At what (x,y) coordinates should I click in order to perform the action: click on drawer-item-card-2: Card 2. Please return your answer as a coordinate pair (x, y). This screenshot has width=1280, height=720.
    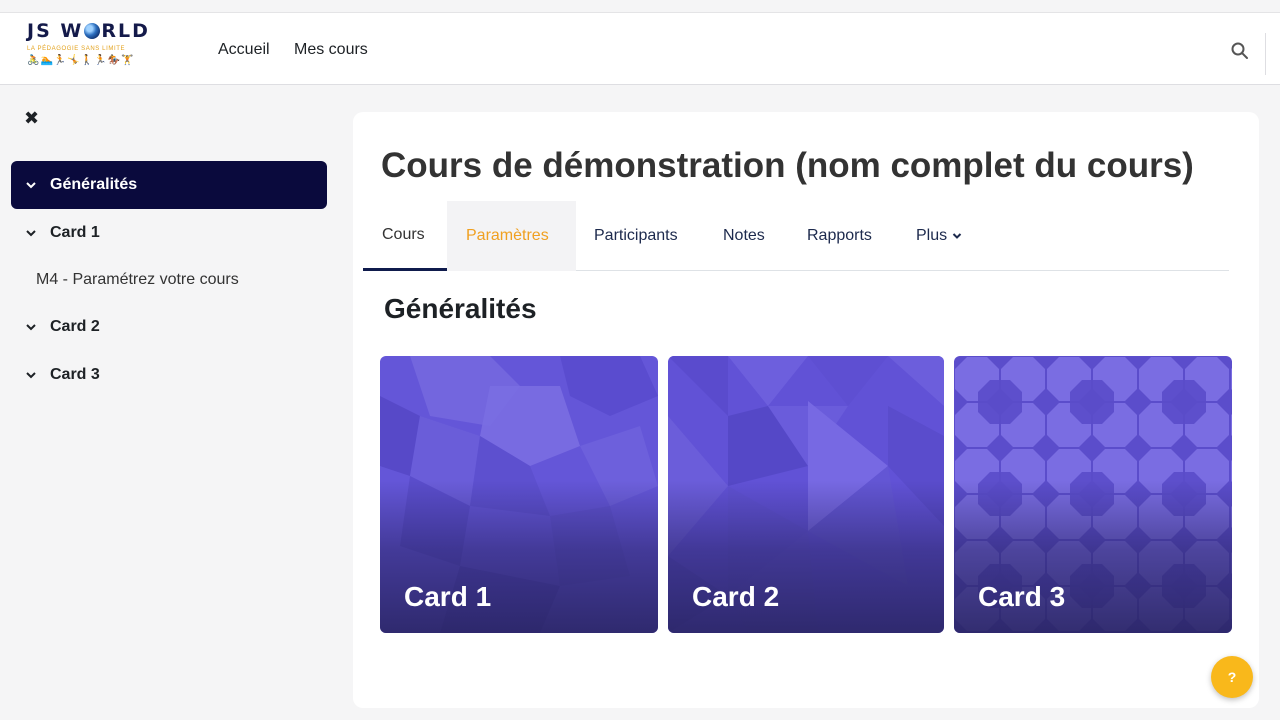
    Looking at the image, I should click on (169, 327).